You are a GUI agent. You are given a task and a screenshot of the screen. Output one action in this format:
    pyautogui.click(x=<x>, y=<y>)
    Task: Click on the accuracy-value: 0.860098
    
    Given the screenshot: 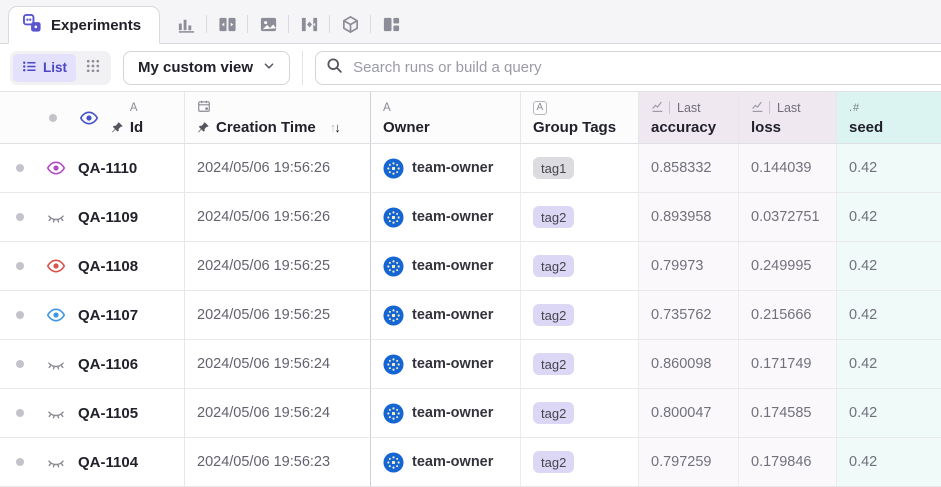 What is the action you would take?
    pyautogui.click(x=681, y=364)
    